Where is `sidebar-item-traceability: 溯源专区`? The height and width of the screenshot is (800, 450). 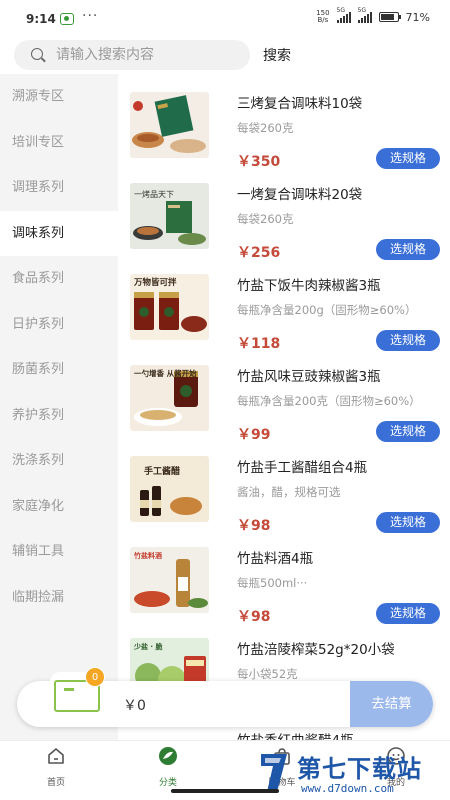 sidebar-item-traceability: 溯源专区 is located at coordinates (59, 97).